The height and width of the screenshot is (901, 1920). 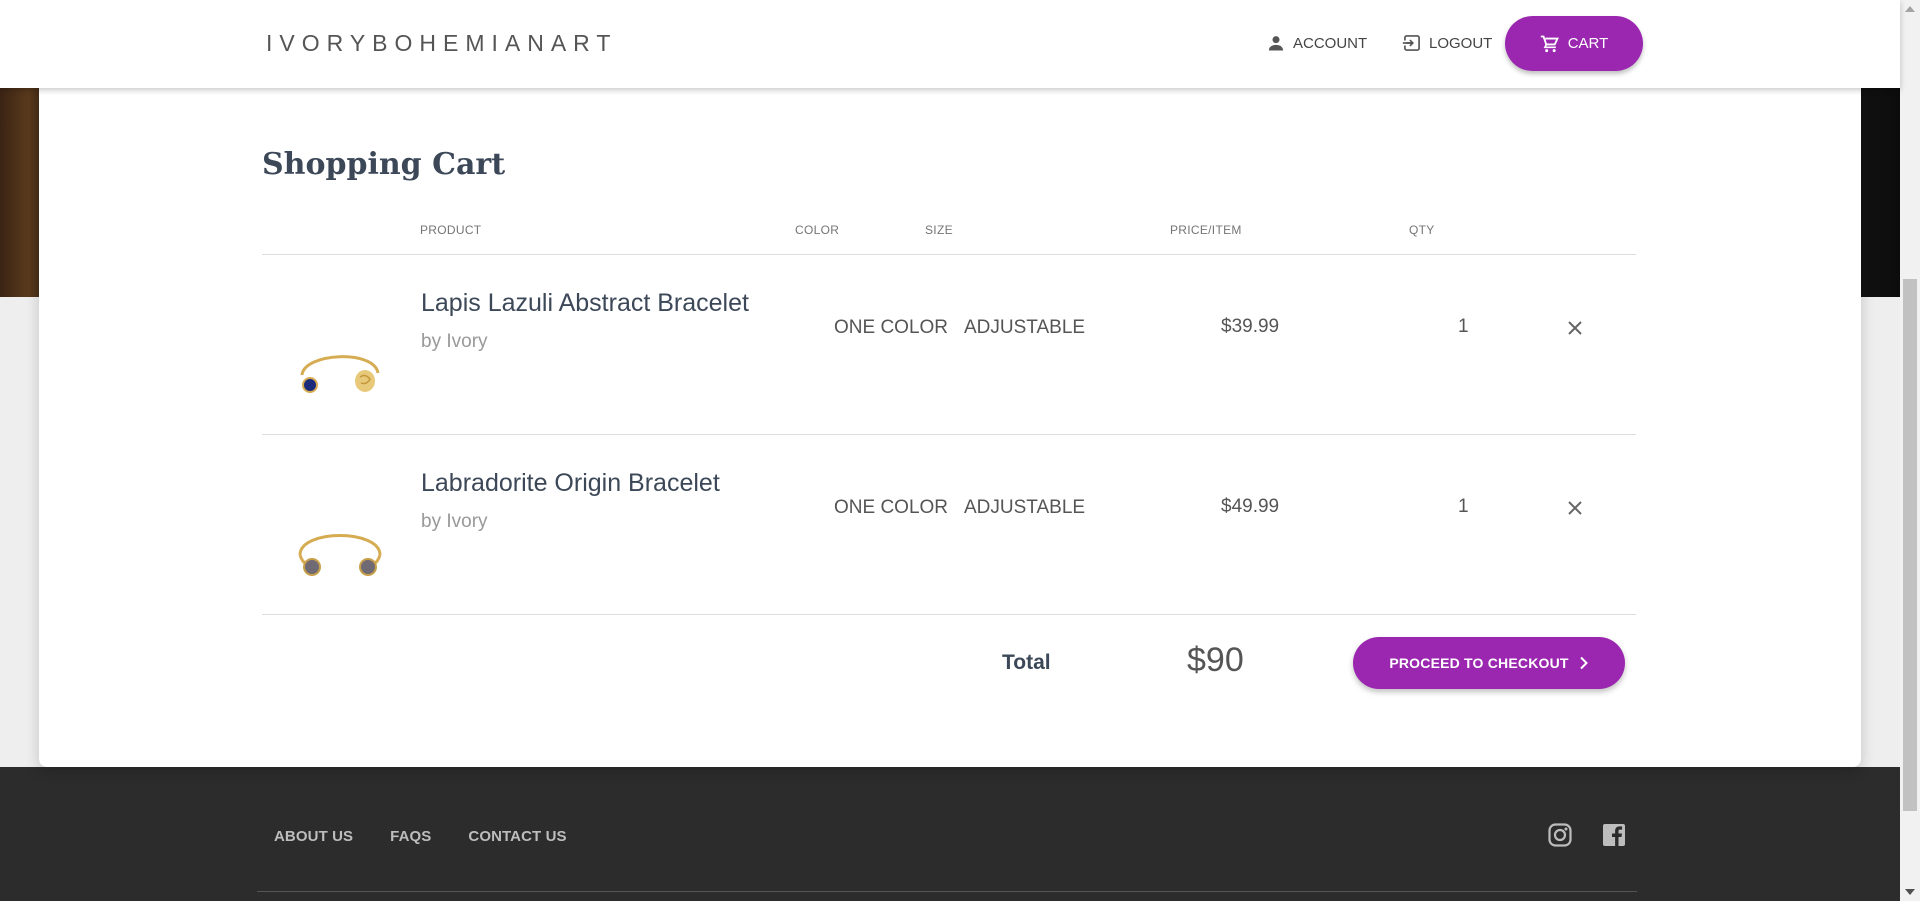 I want to click on account-label: ACCOUNT, so click(x=1330, y=43).